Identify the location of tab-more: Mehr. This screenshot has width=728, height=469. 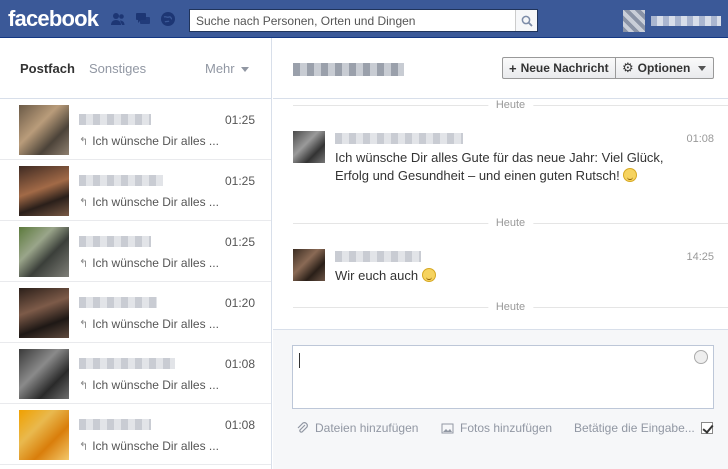
(227, 68).